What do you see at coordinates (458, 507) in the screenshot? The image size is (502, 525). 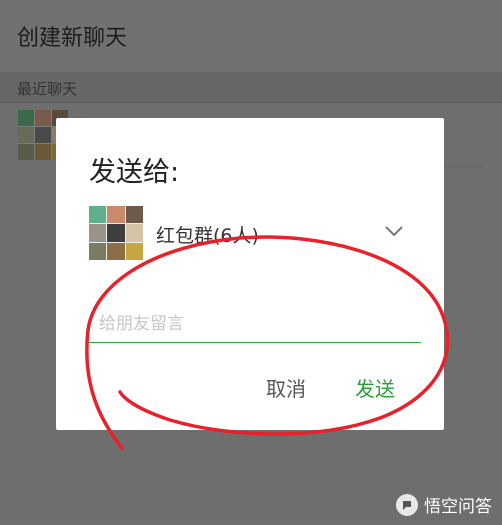 I see `watermark-text: 悟空问答` at bounding box center [458, 507].